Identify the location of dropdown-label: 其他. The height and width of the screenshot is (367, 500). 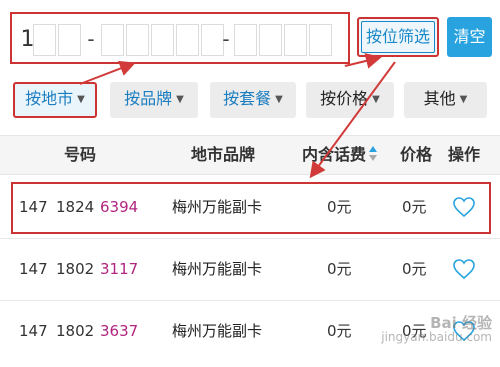
(439, 98).